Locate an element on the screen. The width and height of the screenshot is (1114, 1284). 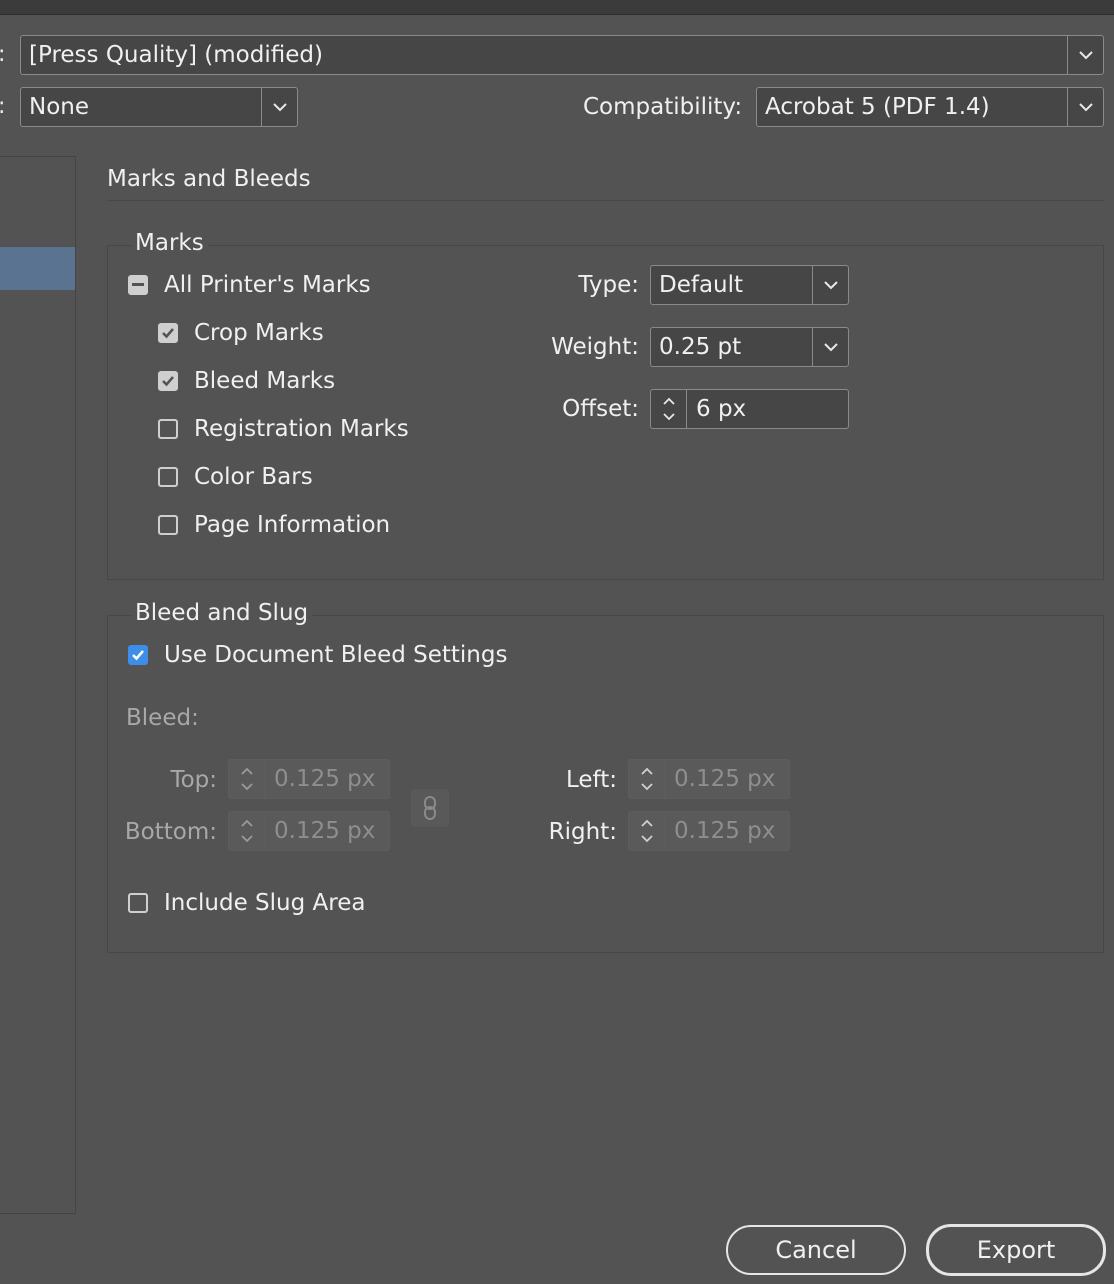
offset-label: Offset: is located at coordinates (600, 409).